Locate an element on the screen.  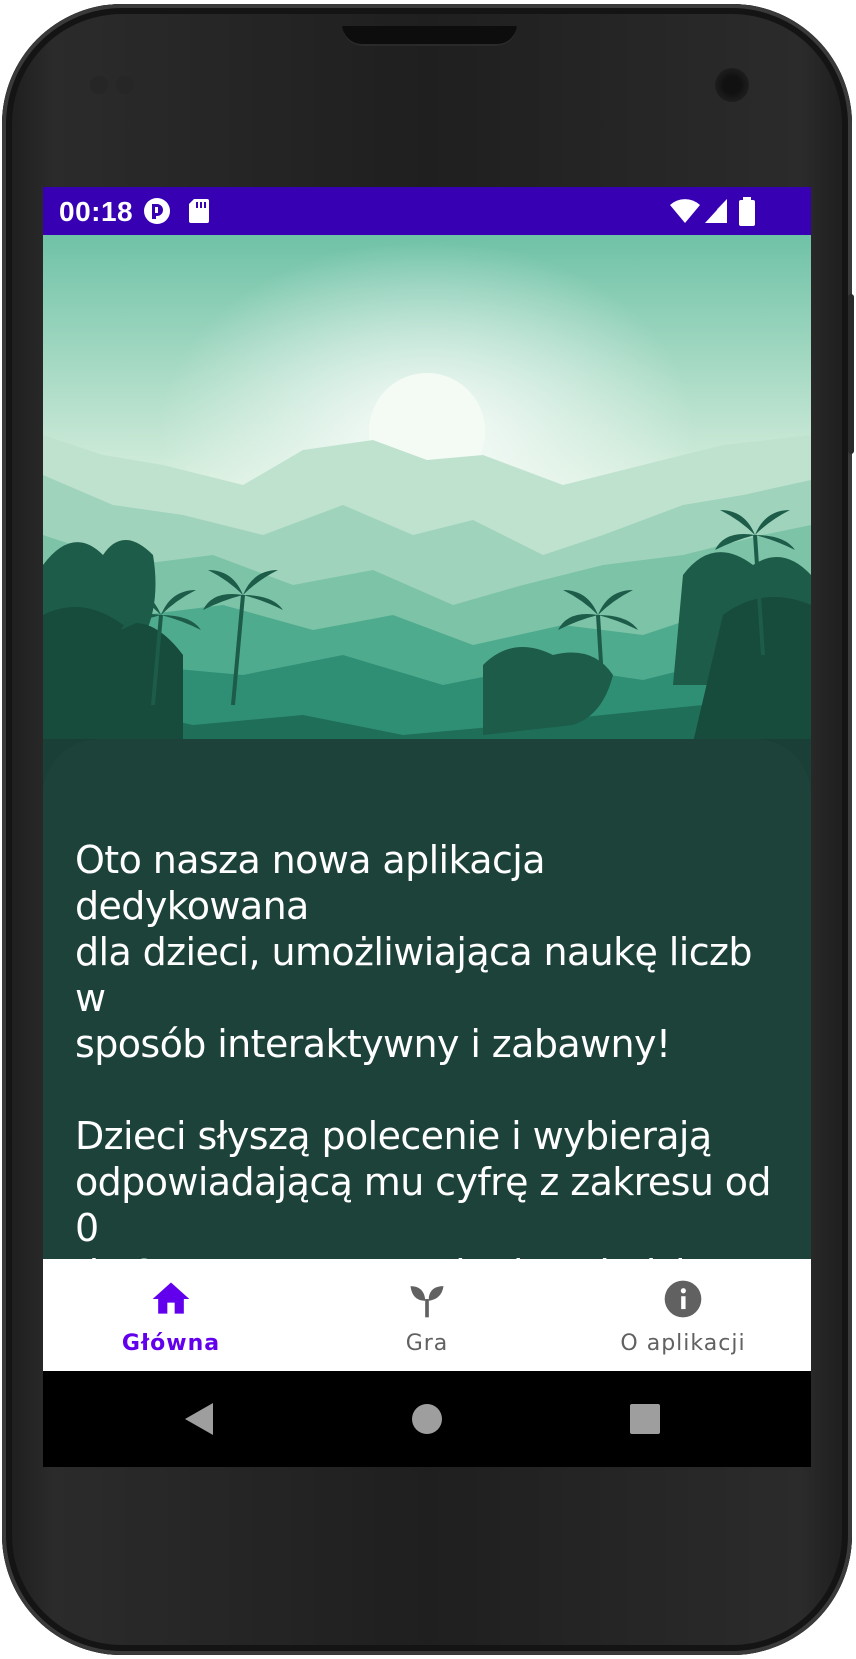
nav-label-home: Główna is located at coordinates (171, 1343).